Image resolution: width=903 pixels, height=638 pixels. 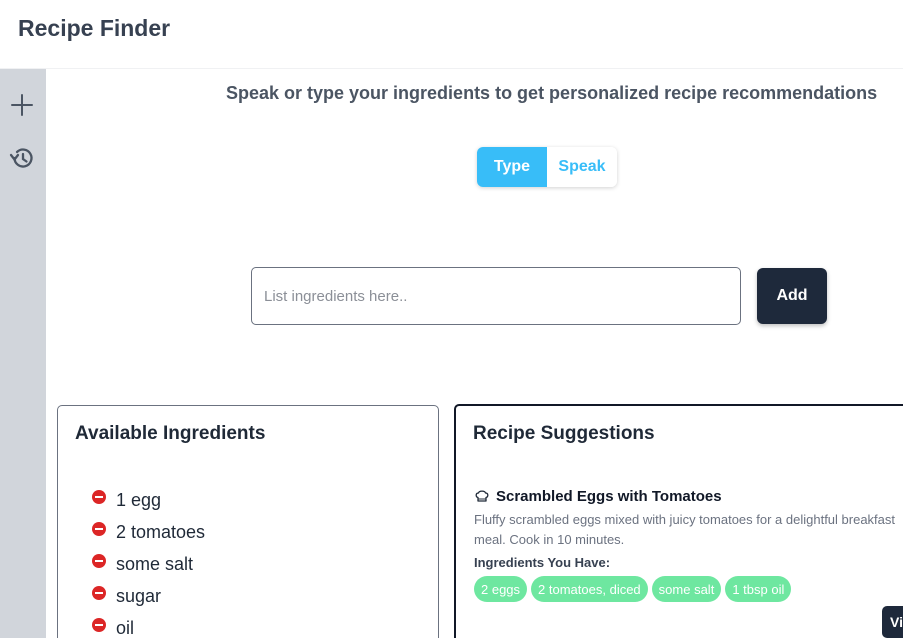 I want to click on ingredient-tag: 2 tomatoes, diced, so click(x=589, y=589).